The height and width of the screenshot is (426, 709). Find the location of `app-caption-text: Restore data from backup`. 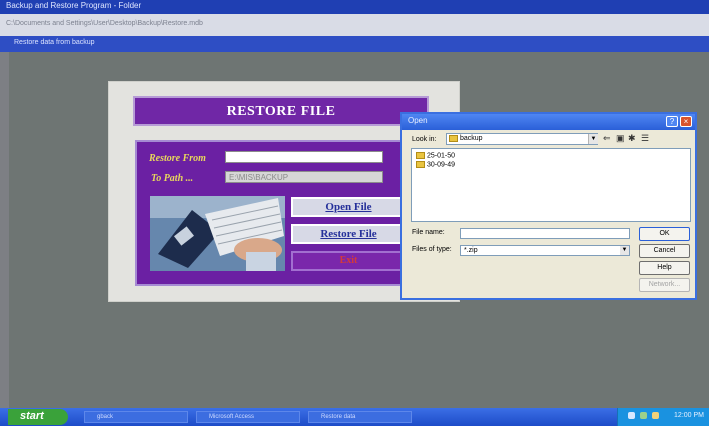

app-caption-text: Restore data from backup is located at coordinates (54, 42).